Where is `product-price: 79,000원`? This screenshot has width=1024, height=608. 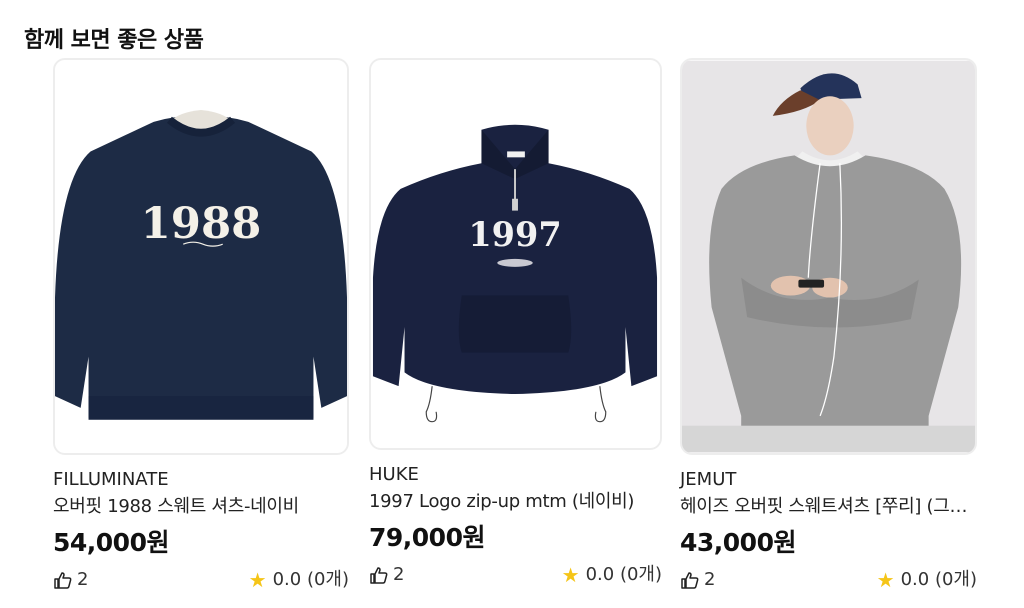
product-price: 79,000원 is located at coordinates (427, 537).